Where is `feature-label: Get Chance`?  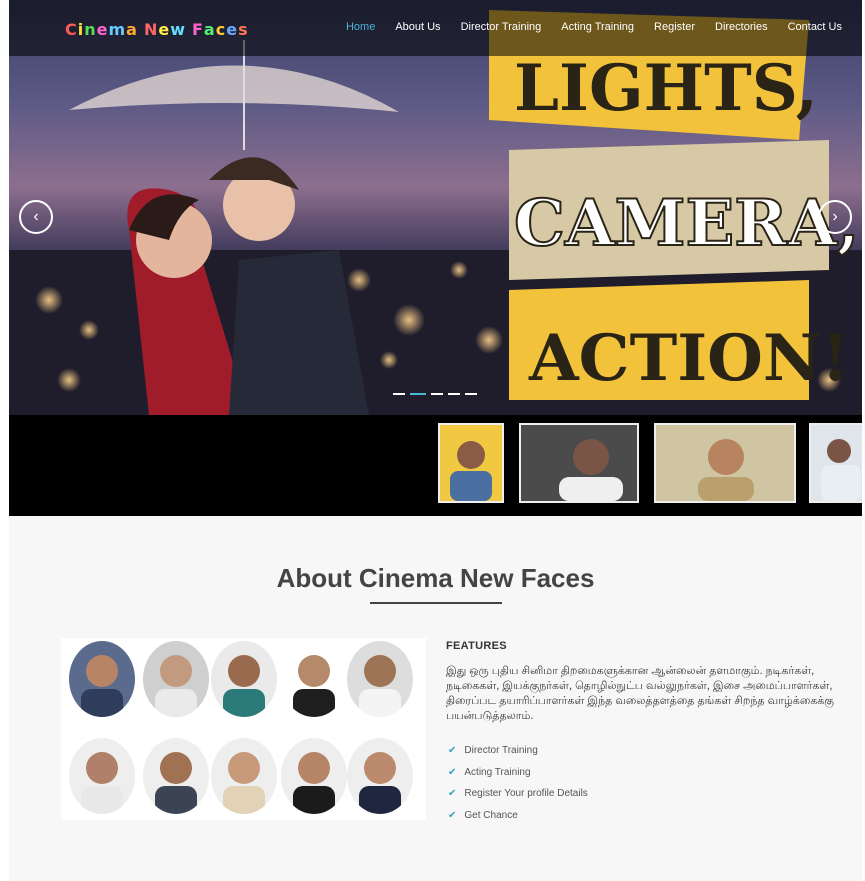 feature-label: Get Chance is located at coordinates (491, 815).